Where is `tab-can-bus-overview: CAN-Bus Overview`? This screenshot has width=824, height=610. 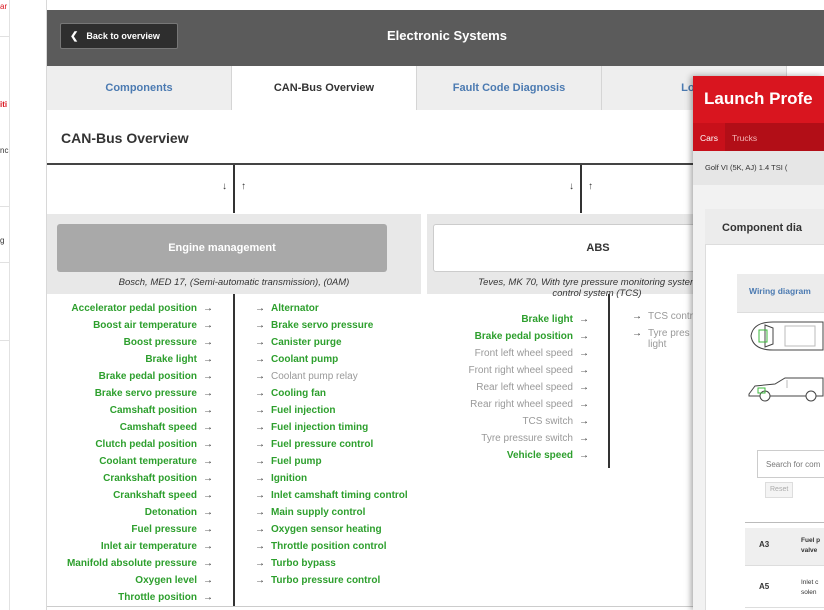 tab-can-bus-overview: CAN-Bus Overview is located at coordinates (324, 88).